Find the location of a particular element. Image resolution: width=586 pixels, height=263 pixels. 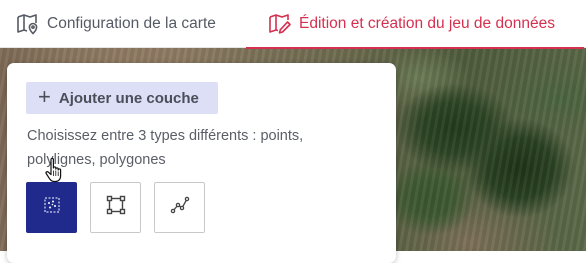

plus-icon: + is located at coordinates (44, 96).